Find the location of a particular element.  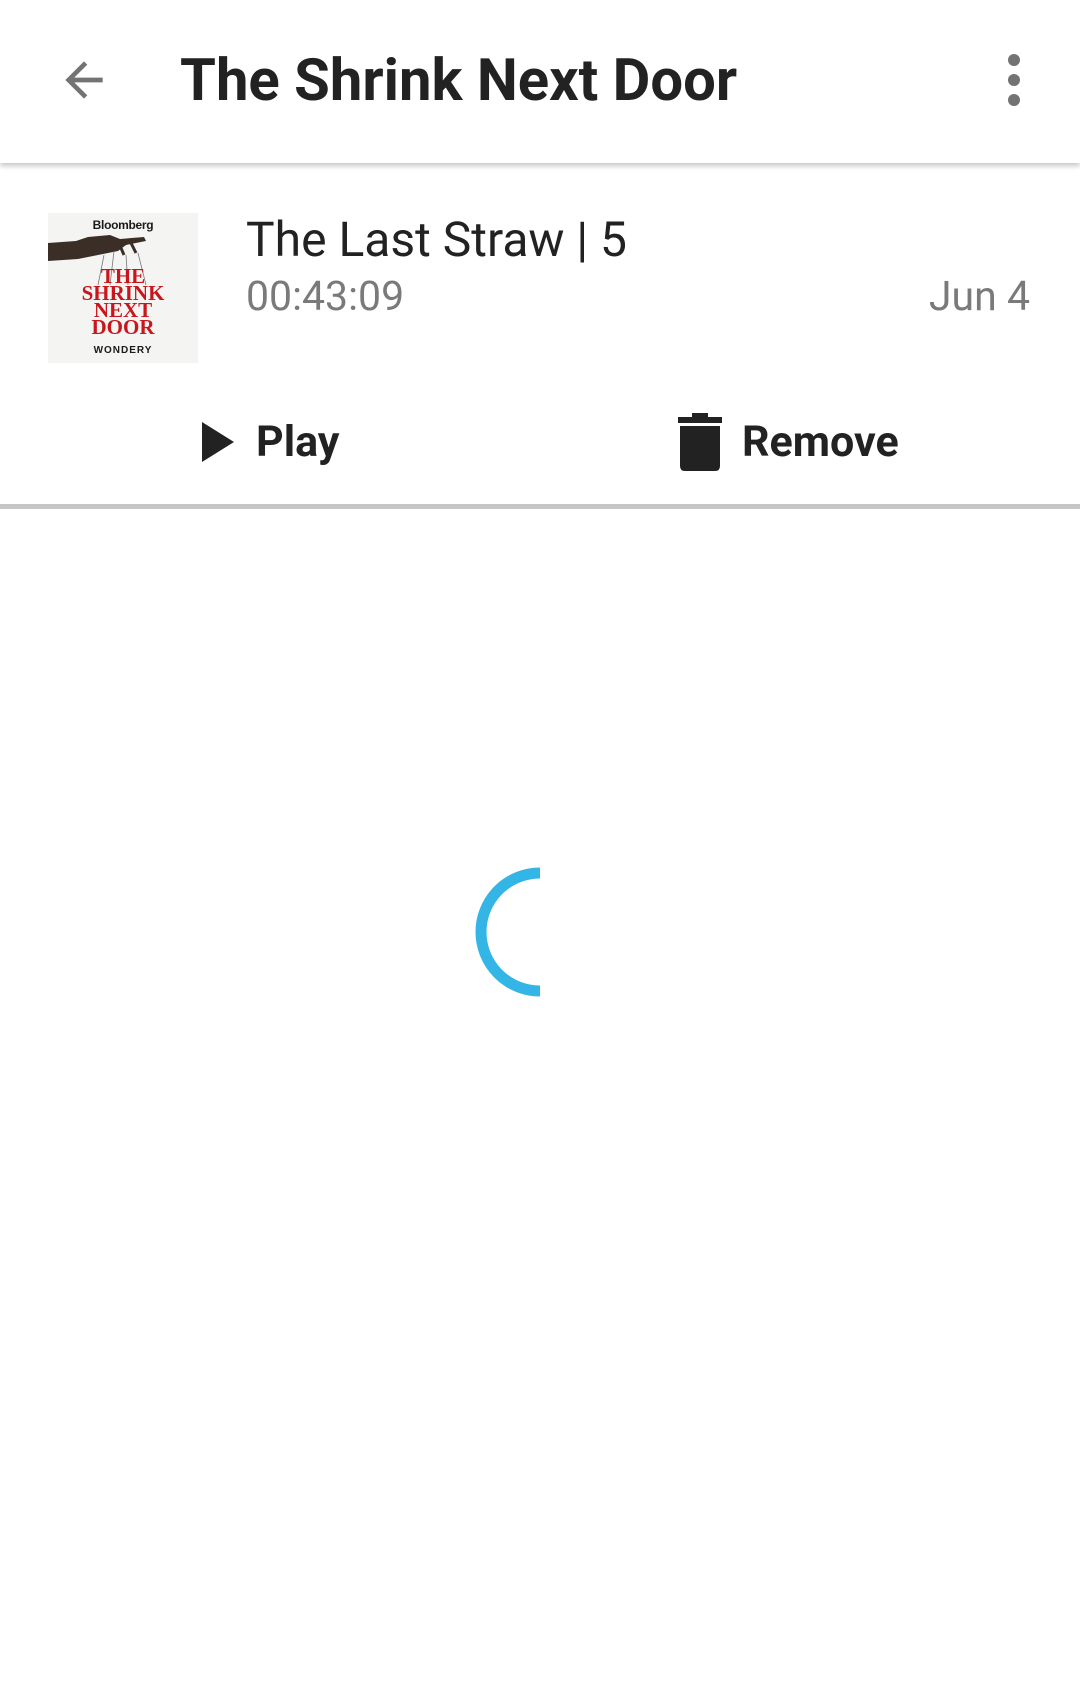

arrow-back-icon is located at coordinates (84, 80).